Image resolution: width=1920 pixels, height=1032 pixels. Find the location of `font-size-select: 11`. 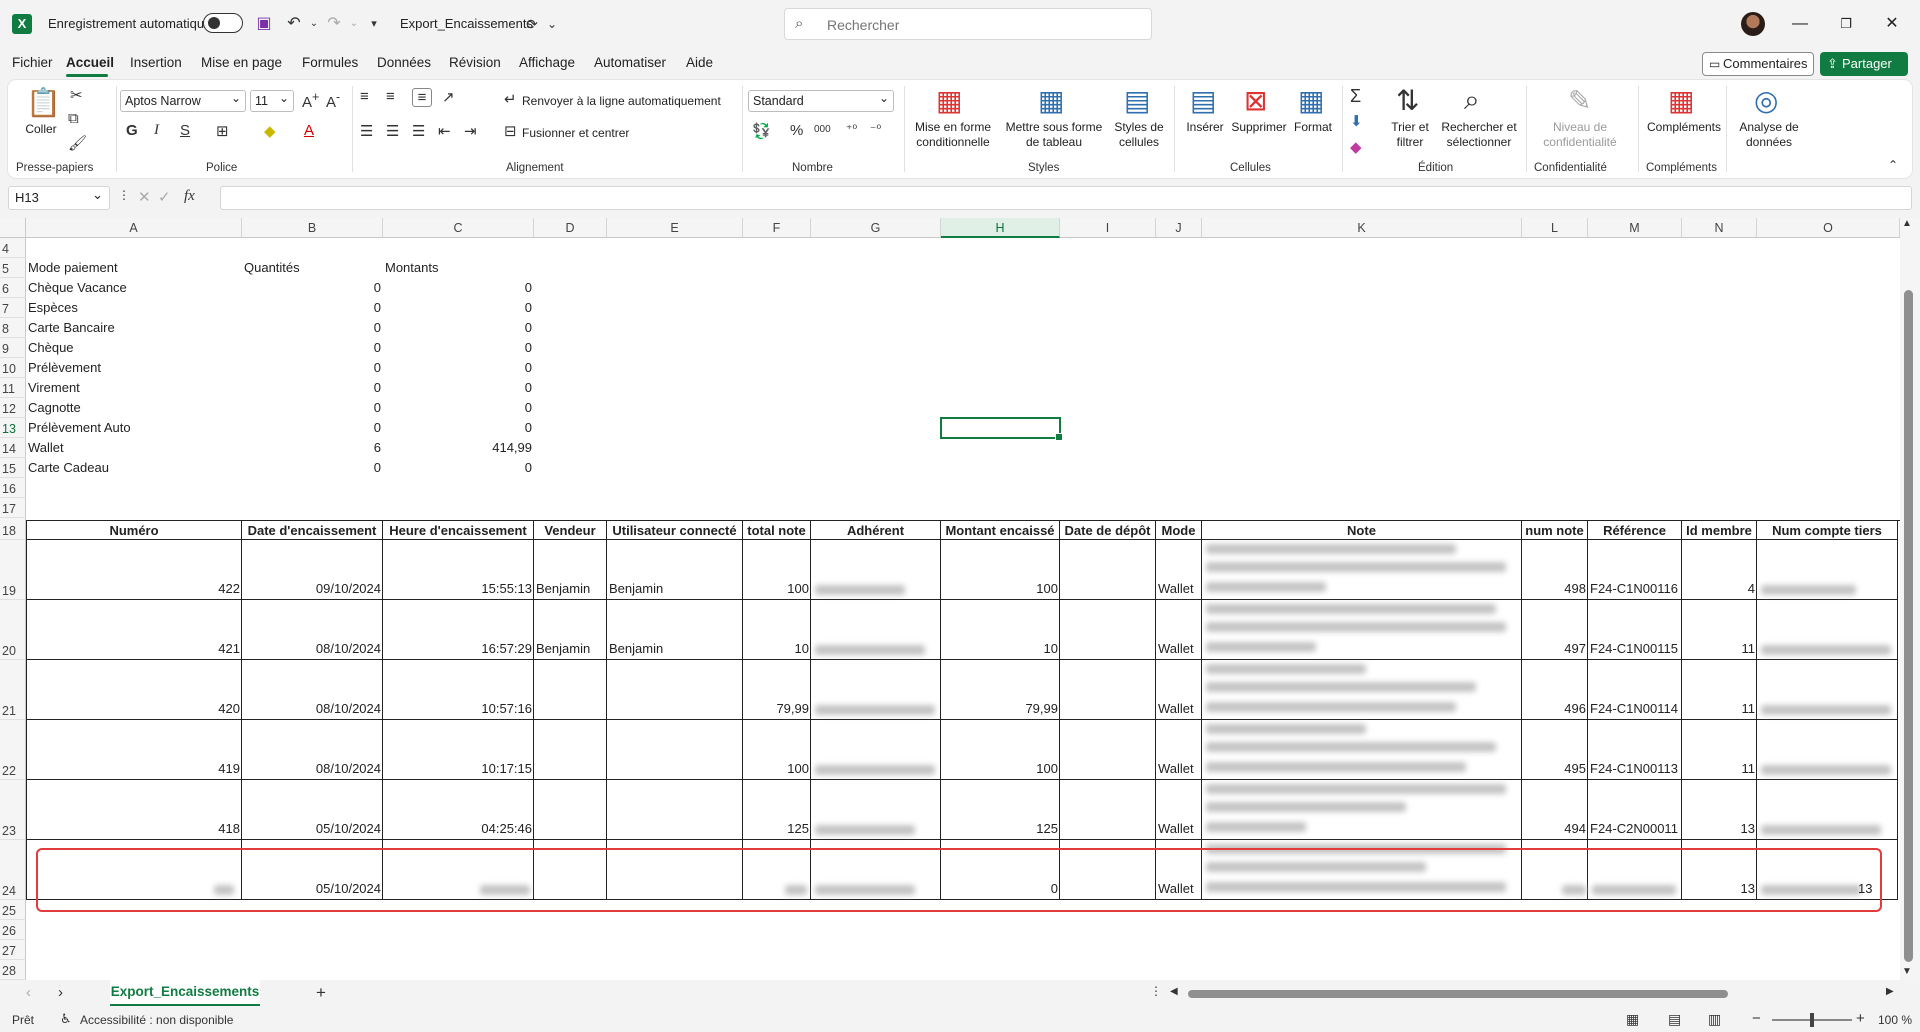

font-size-select: 11 is located at coordinates (272, 100).